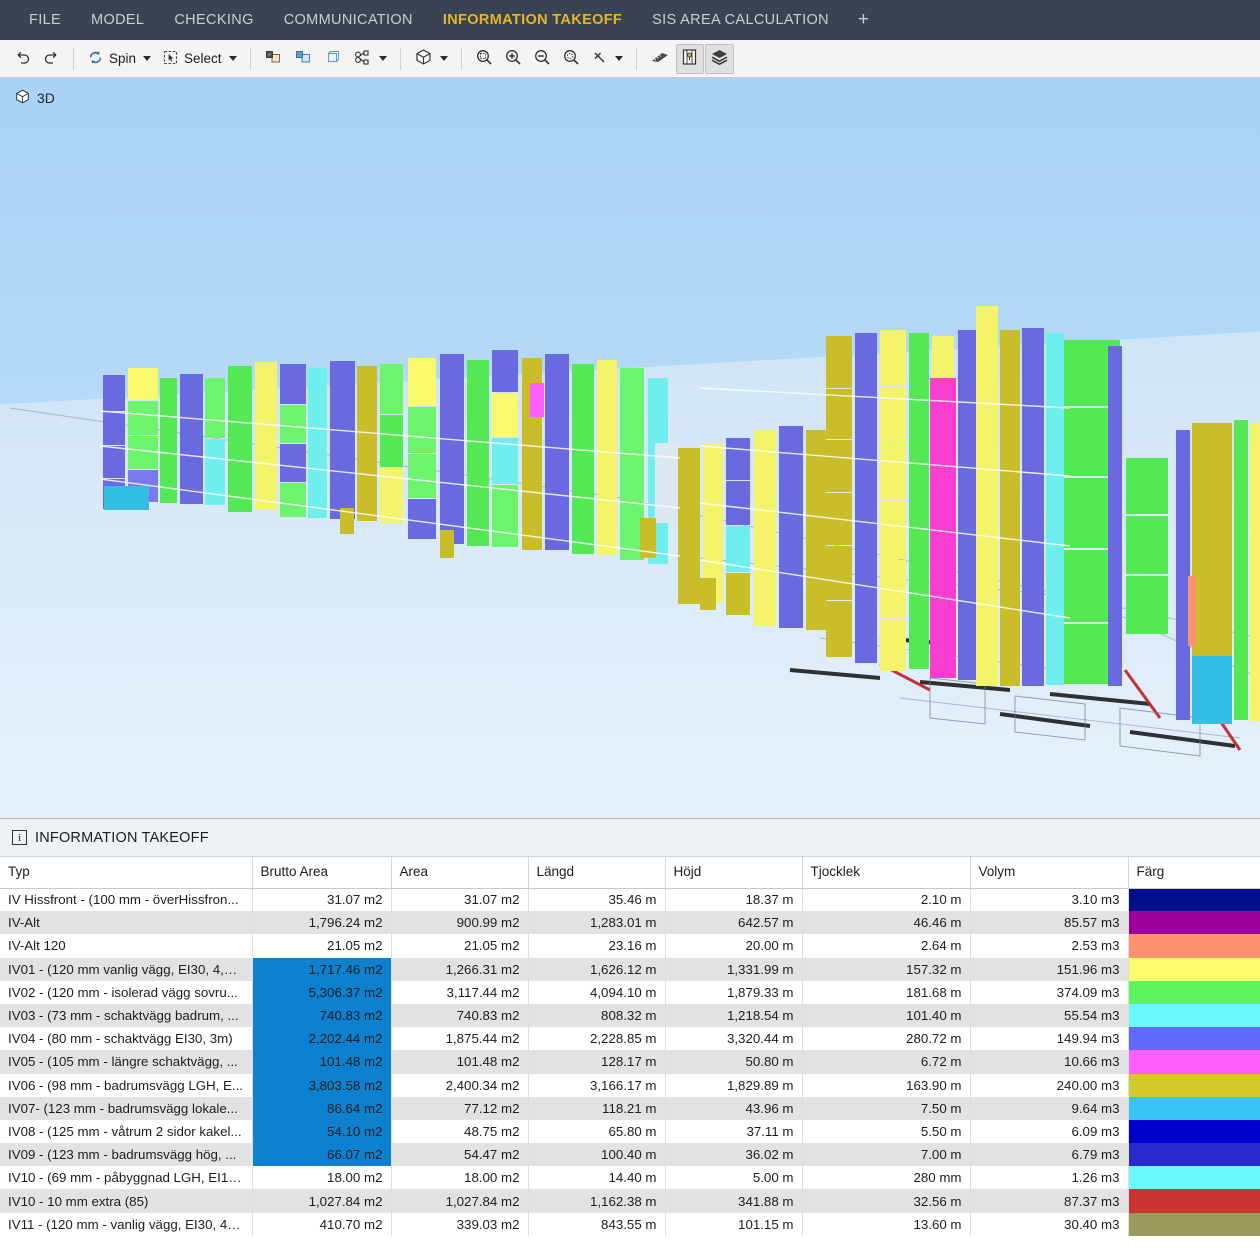 The width and height of the screenshot is (1260, 1260). Describe the element at coordinates (322, 1085) in the screenshot. I see `cell-brutto-area: 3,803.58 m2` at that location.